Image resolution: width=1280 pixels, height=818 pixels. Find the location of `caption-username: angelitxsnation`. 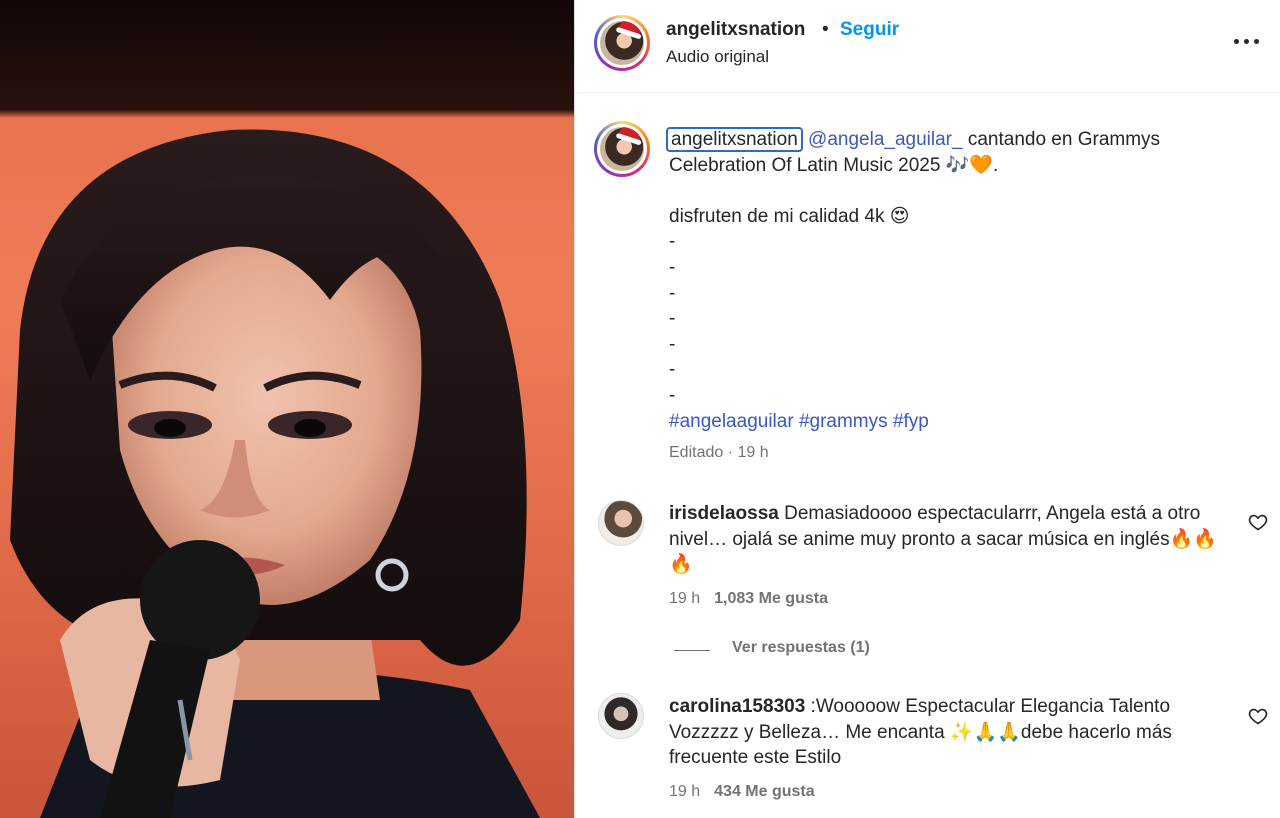

caption-username: angelitxsnation is located at coordinates (734, 139).